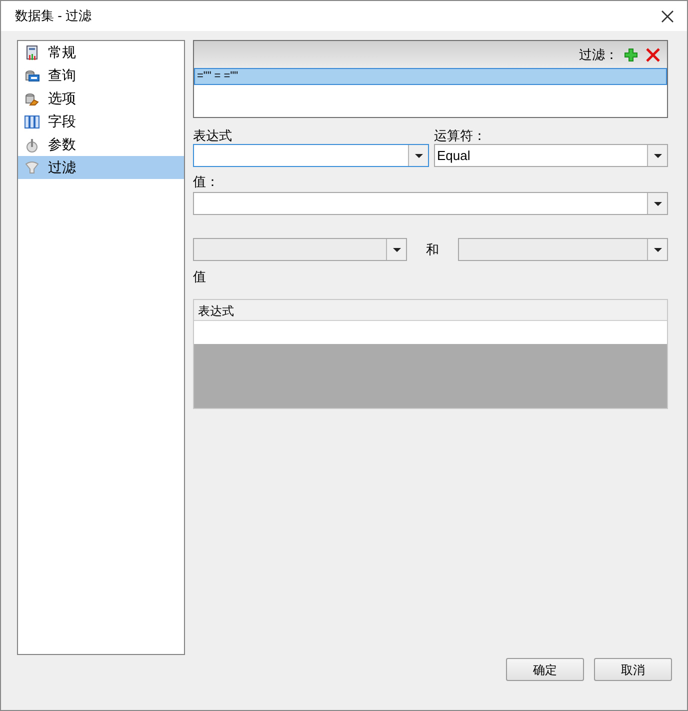  What do you see at coordinates (598, 55) in the screenshot?
I see `filter-label: 过滤：` at bounding box center [598, 55].